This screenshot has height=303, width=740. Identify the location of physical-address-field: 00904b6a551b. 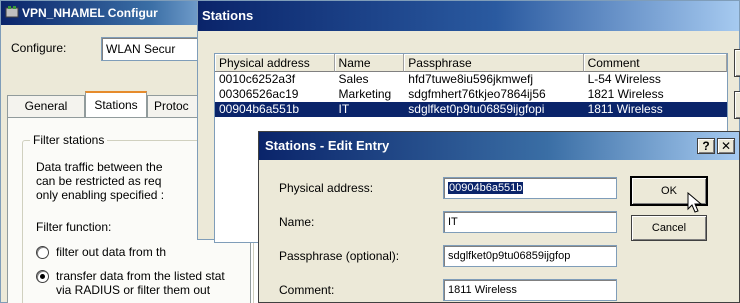
(530, 188).